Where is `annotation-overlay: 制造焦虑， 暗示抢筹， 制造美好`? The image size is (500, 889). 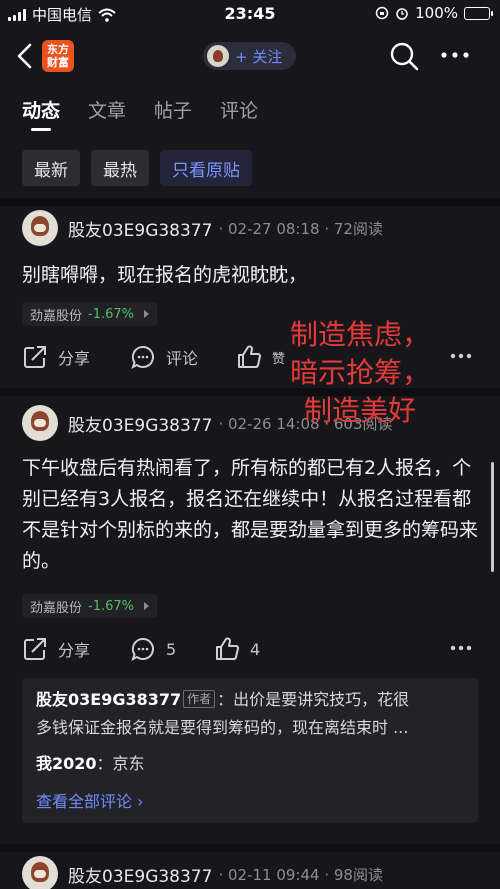
annotation-overlay: 制造焦虑， 暗示抢筹， 制造美好 is located at coordinates (360, 373).